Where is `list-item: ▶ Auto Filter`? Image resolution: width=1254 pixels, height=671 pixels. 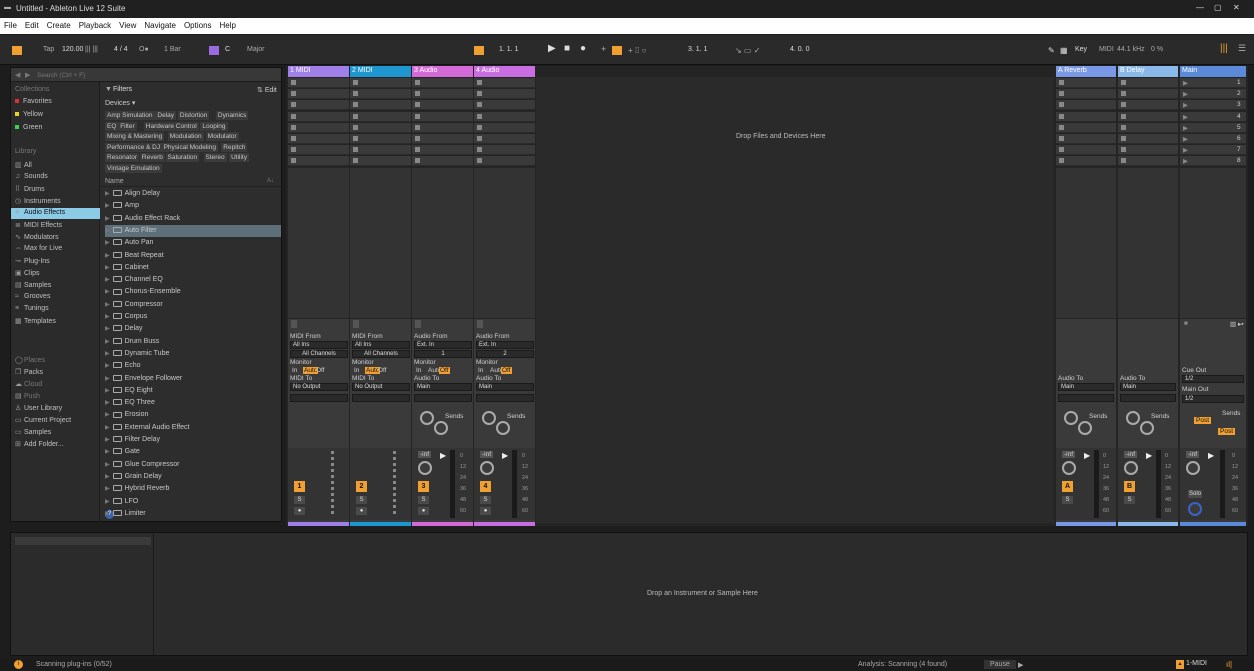
list-item: ▶ Auto Filter is located at coordinates (193, 230).